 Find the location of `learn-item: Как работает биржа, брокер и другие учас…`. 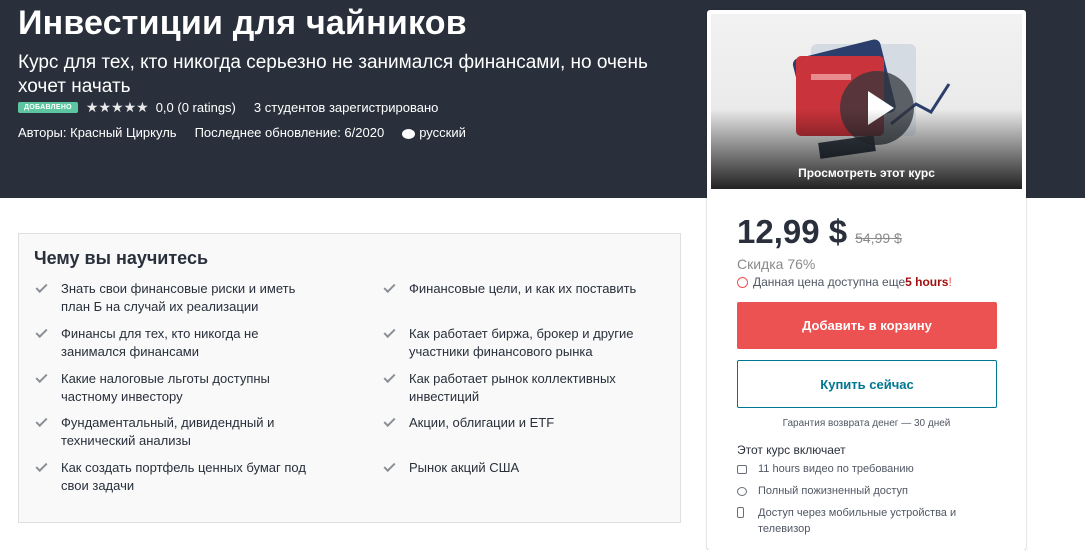

learn-item: Как работает биржа, брокер и другие учас… is located at coordinates (521, 342).